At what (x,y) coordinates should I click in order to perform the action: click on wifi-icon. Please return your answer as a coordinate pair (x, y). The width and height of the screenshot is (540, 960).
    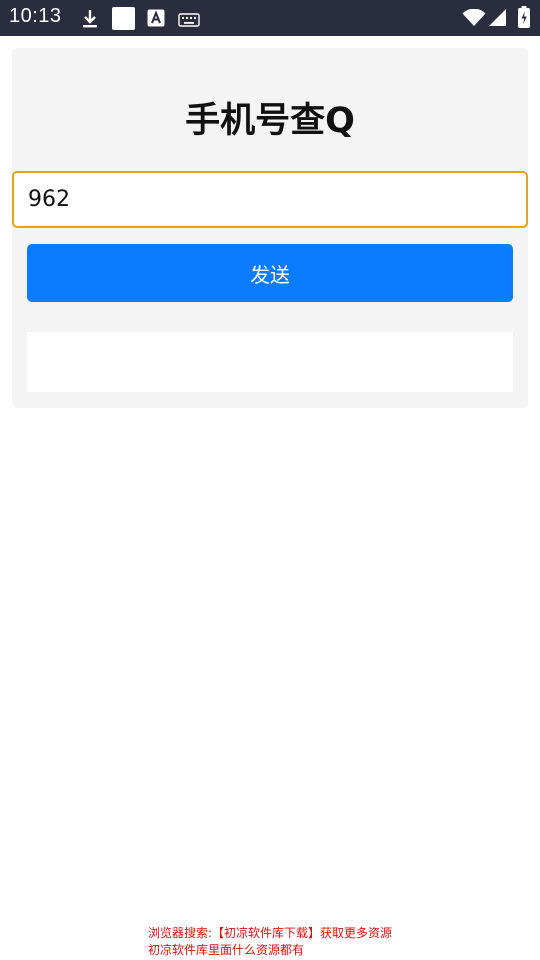
    Looking at the image, I should click on (474, 19).